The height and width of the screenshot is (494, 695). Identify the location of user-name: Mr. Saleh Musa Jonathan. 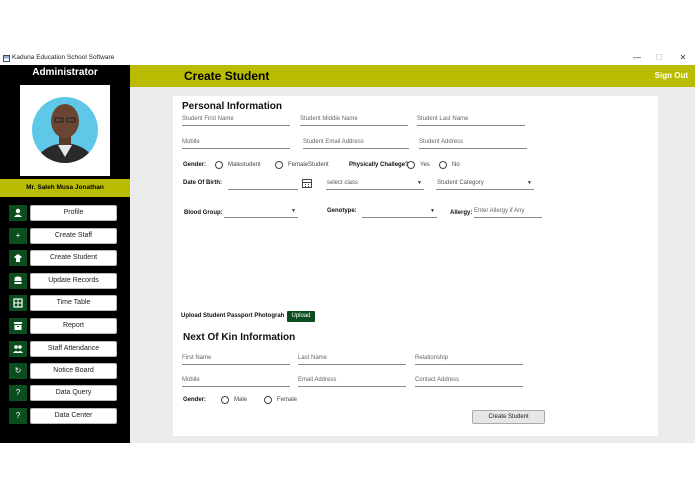
(65, 187).